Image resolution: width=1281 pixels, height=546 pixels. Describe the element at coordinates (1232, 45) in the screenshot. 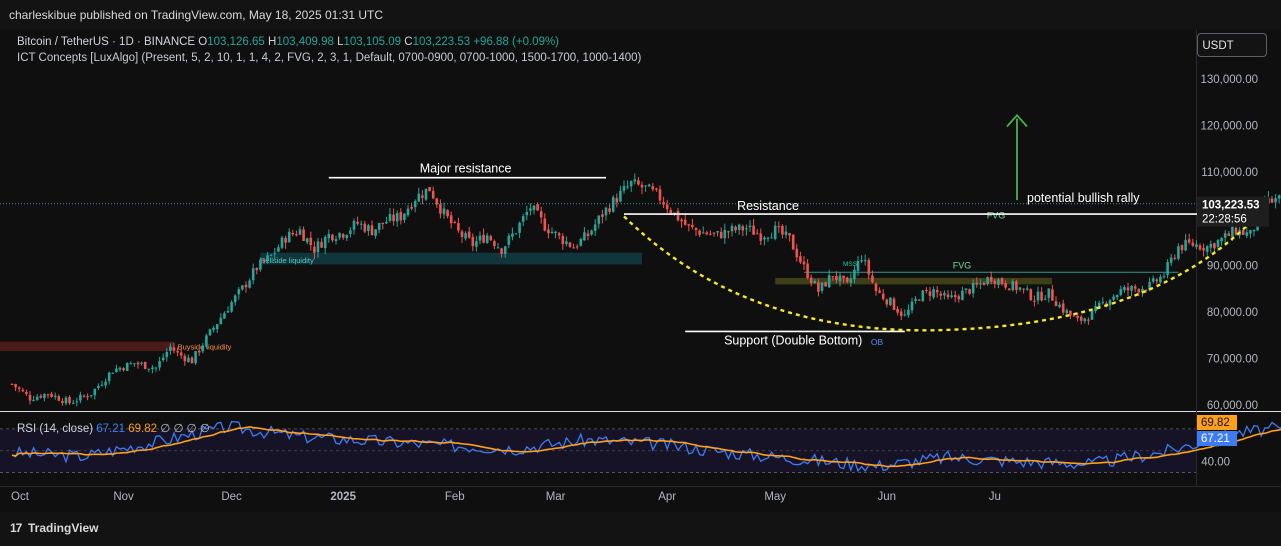

I see `currency-button: USDT` at that location.